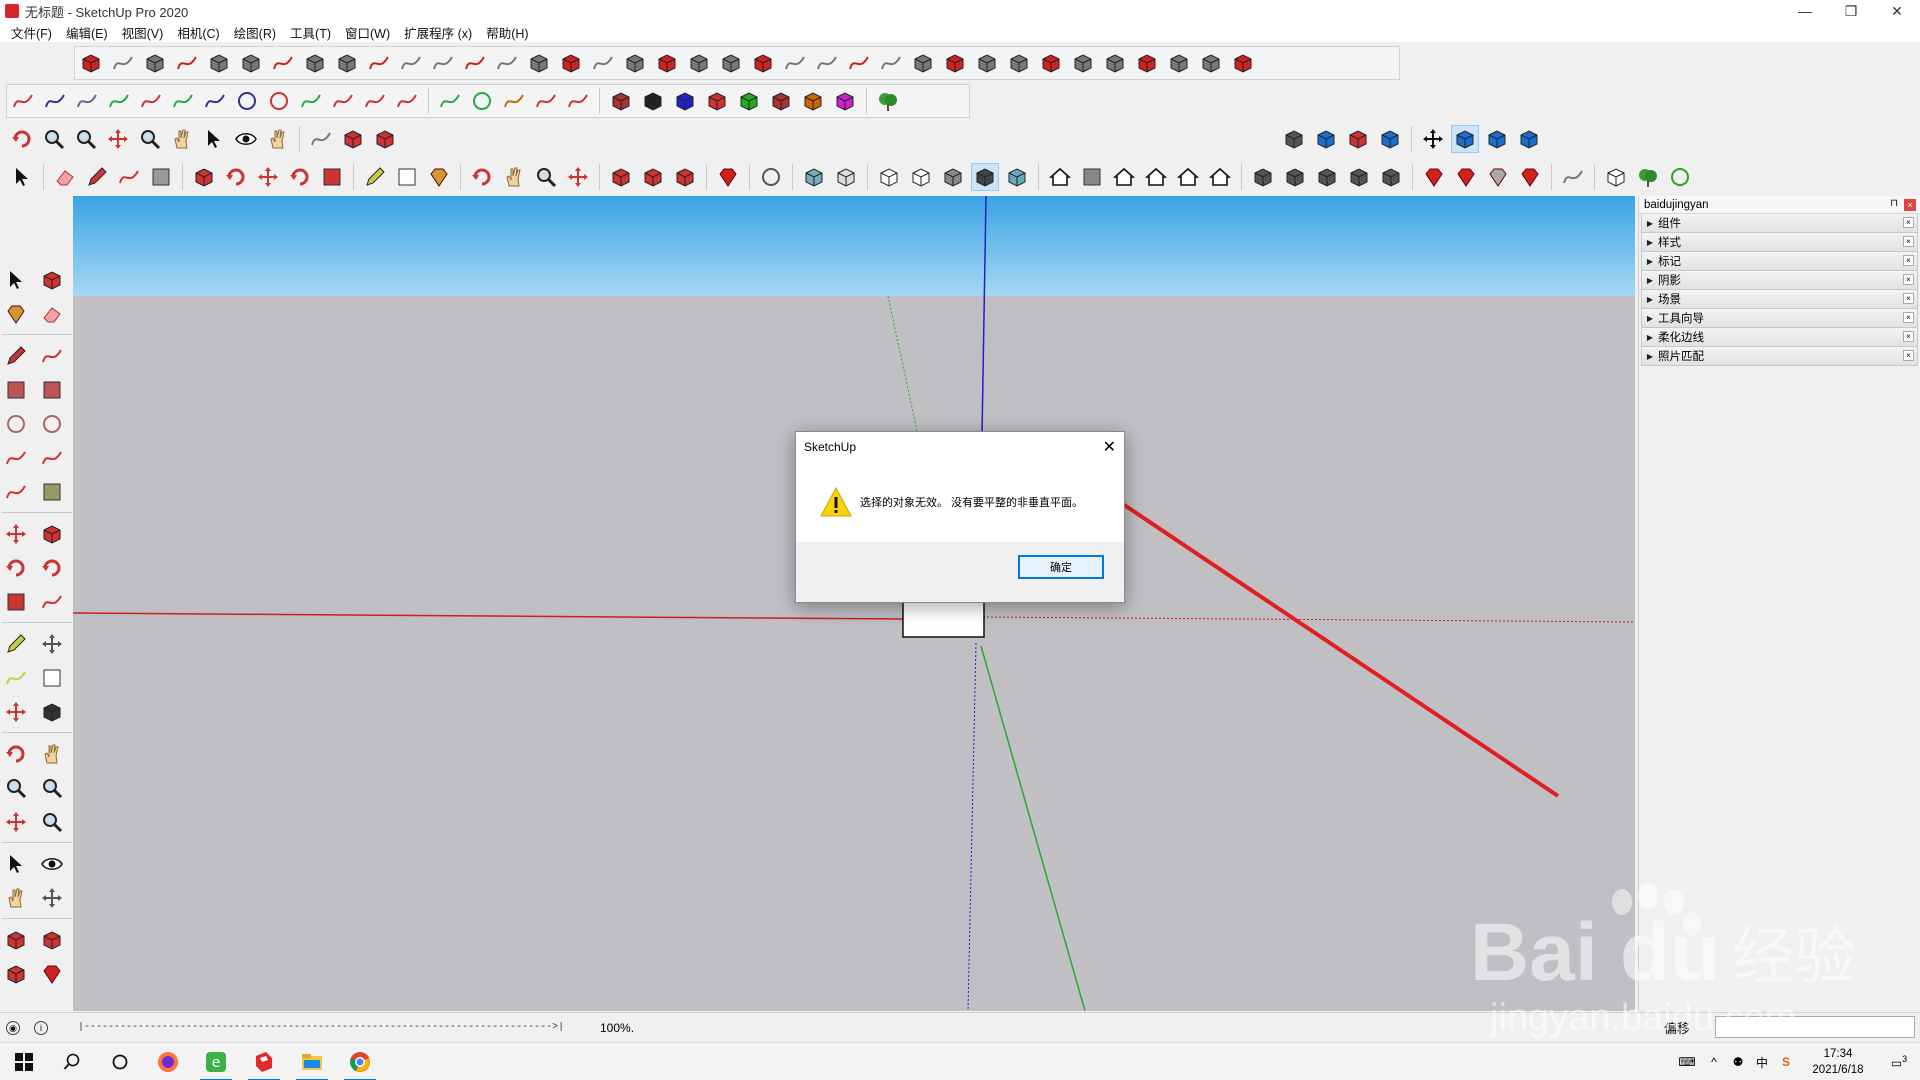  What do you see at coordinates (16, 356) in the screenshot?
I see `line-l` at bounding box center [16, 356].